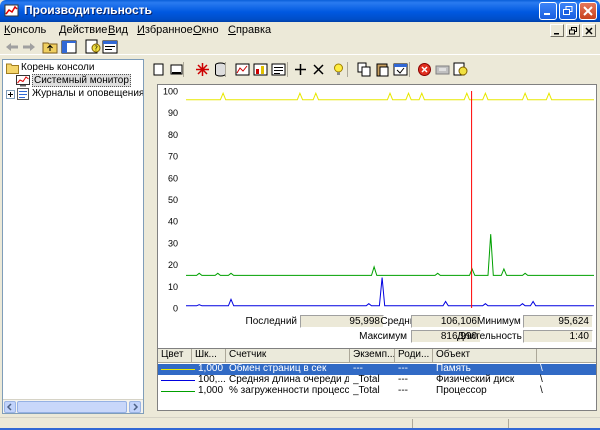  What do you see at coordinates (300, 11) in the screenshot?
I see `title-bar: Производительность` at bounding box center [300, 11].